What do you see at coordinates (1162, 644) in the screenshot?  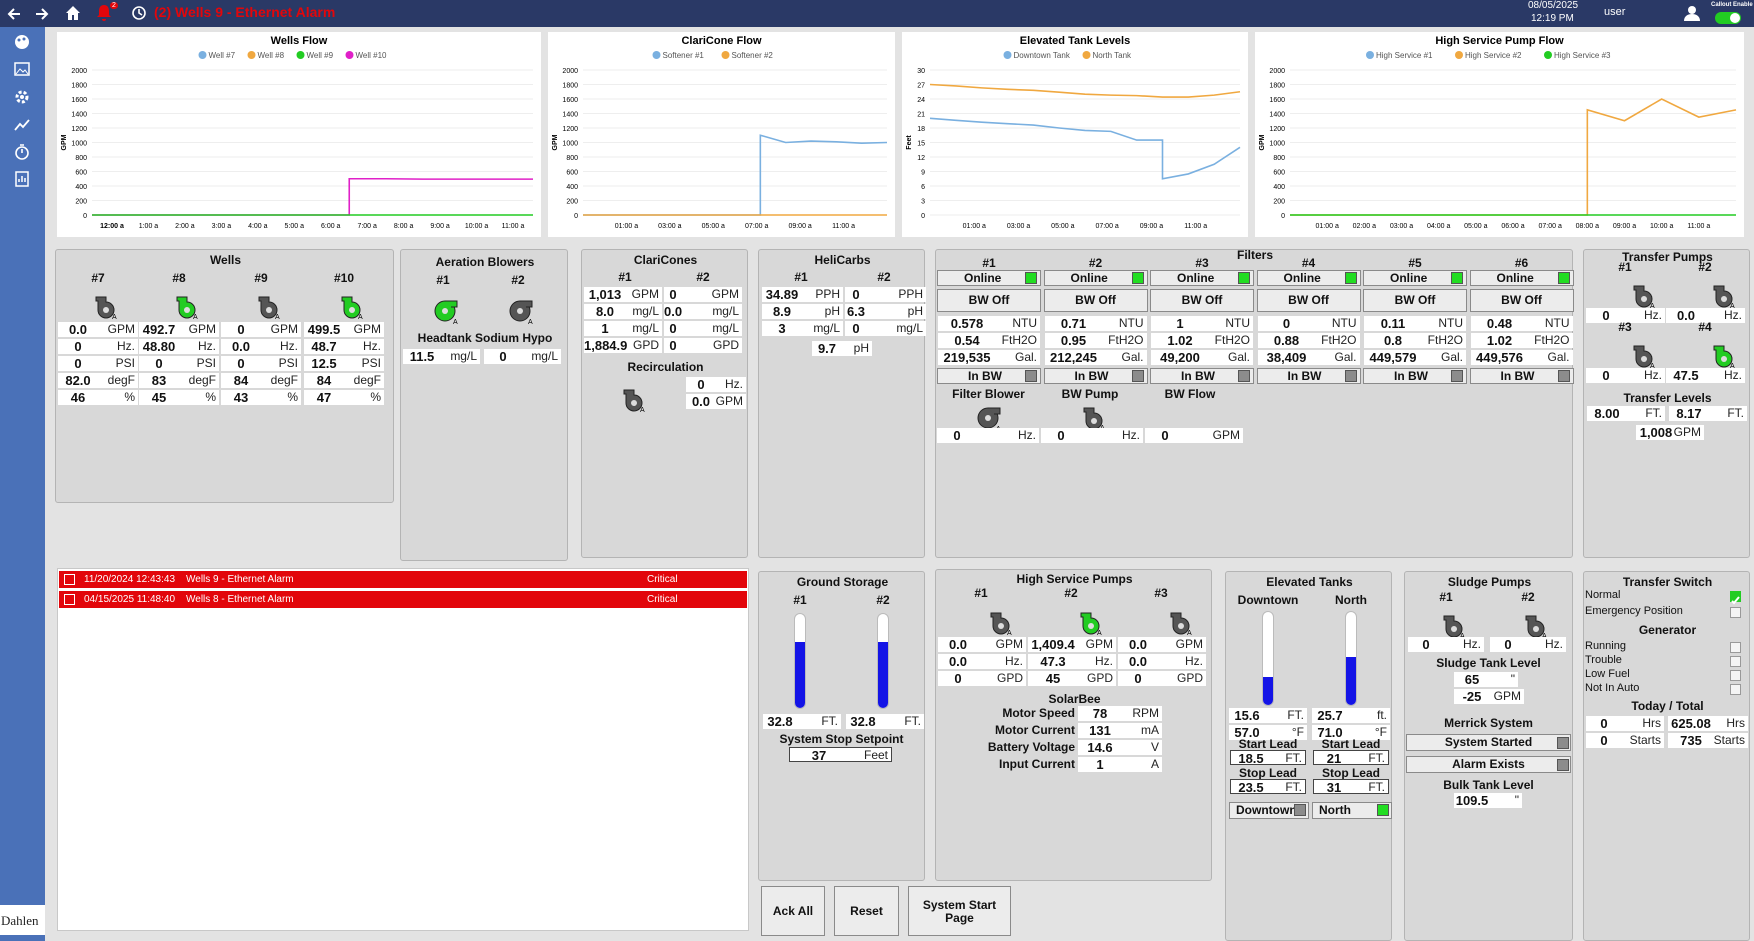 I see `hsp-2-row-0: 0.0 GPM` at bounding box center [1162, 644].